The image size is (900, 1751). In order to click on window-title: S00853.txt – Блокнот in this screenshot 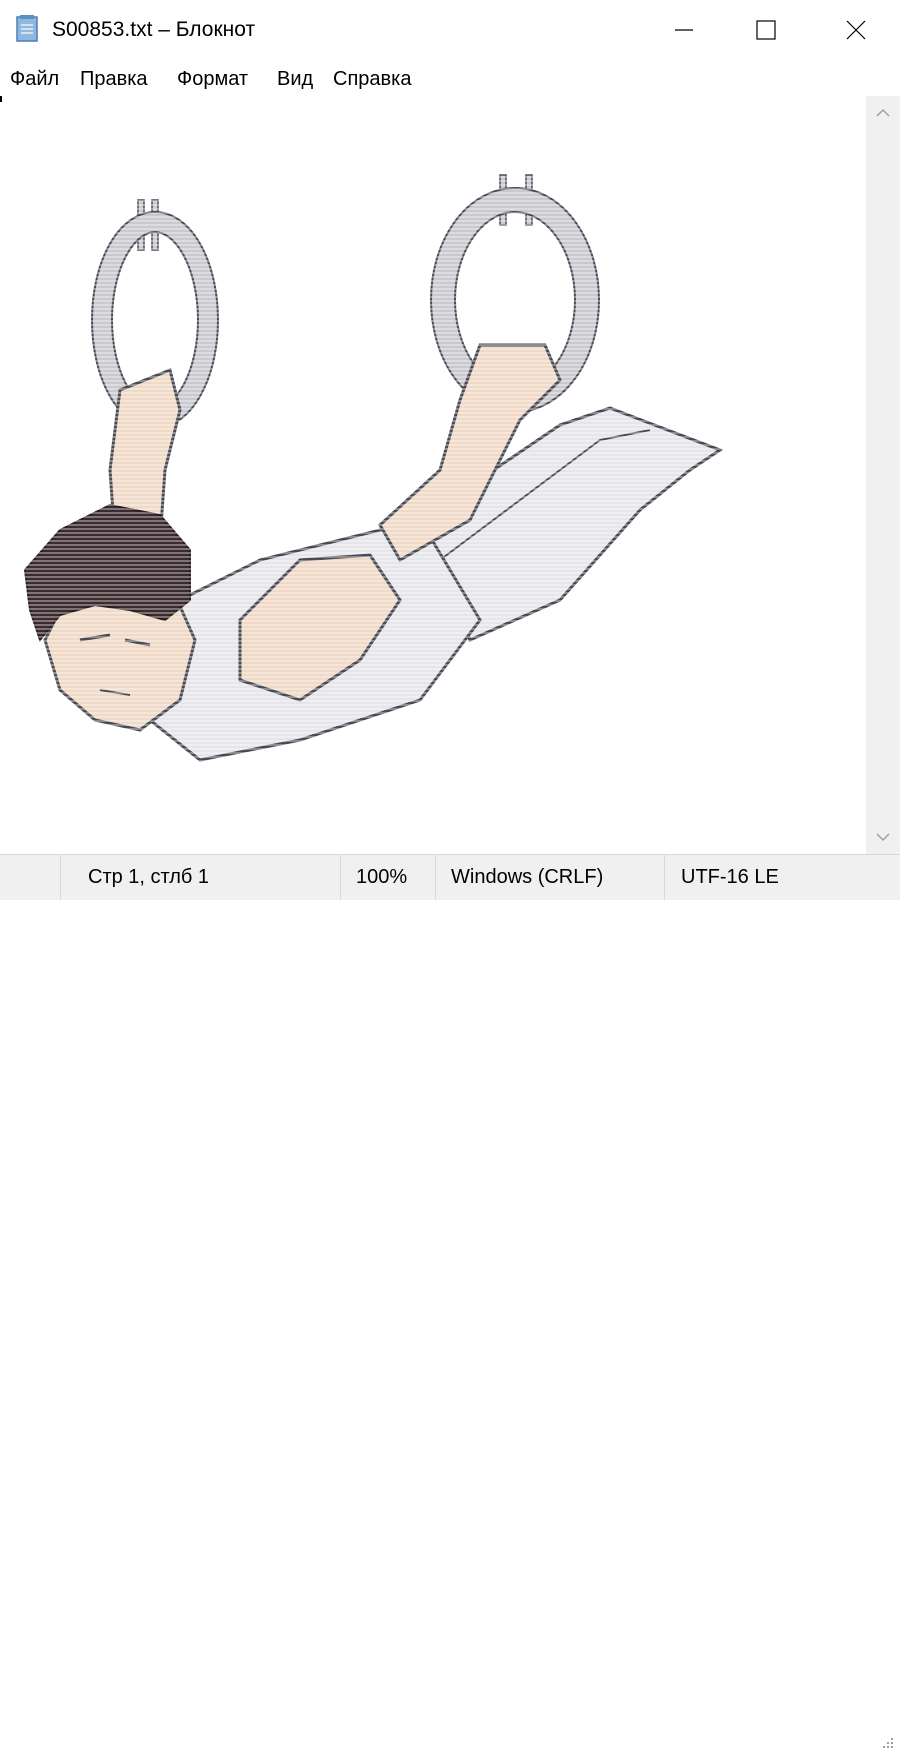, I will do `click(154, 29)`.